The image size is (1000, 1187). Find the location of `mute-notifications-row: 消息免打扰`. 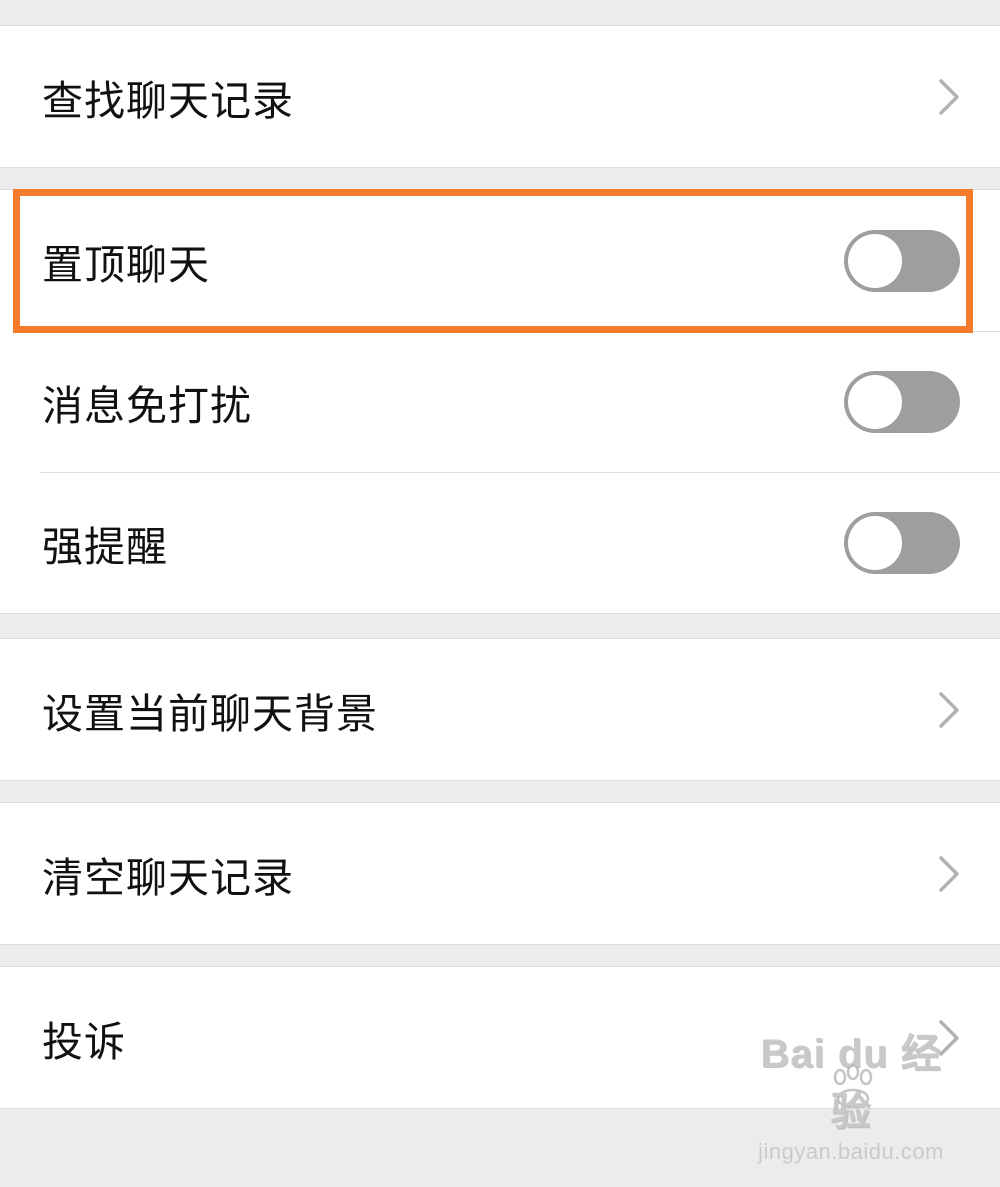

mute-notifications-row: 消息免打扰 is located at coordinates (500, 401).